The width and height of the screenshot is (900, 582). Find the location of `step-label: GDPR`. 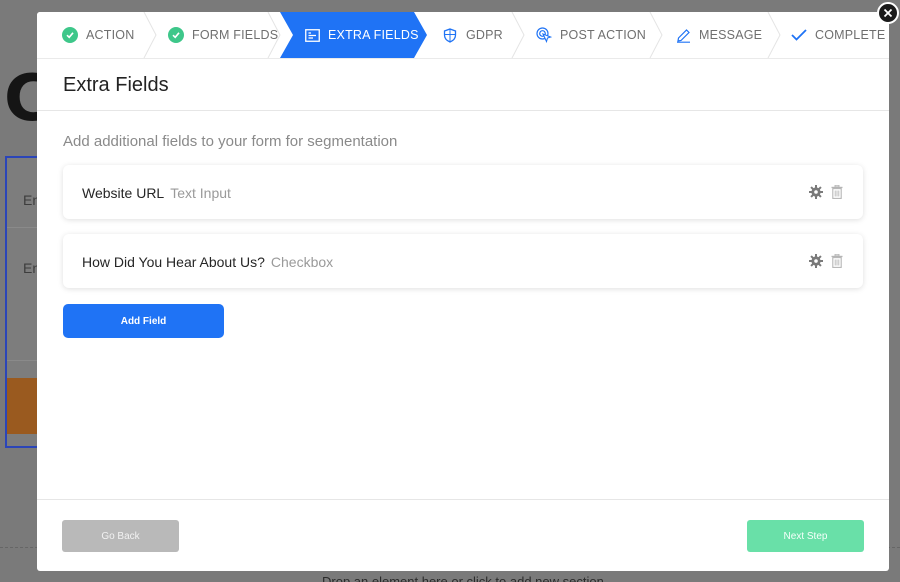

step-label: GDPR is located at coordinates (484, 35).